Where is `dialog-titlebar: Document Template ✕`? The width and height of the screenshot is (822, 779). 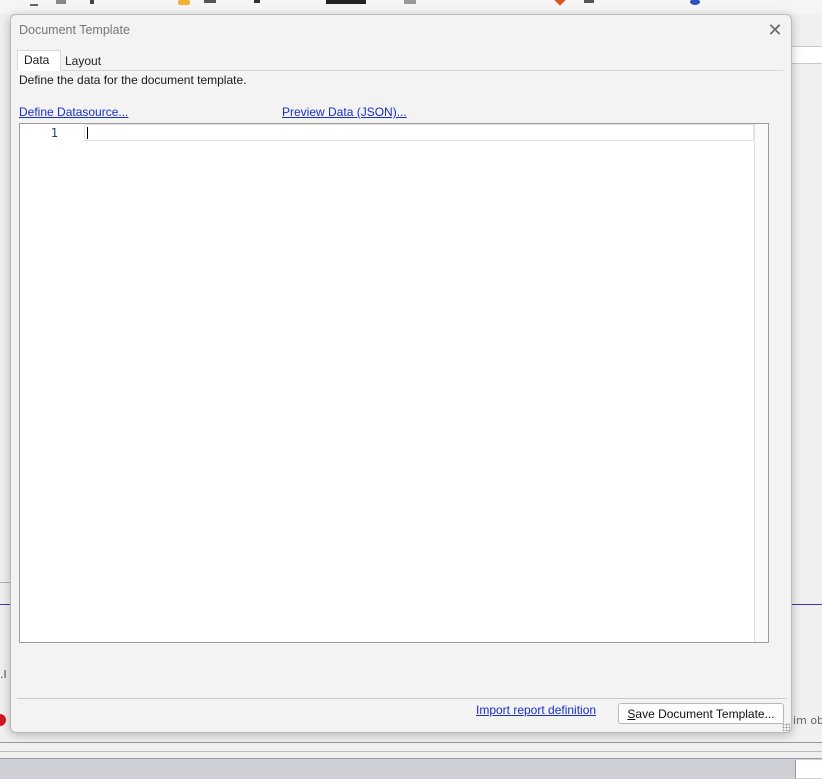
dialog-titlebar: Document Template ✕ is located at coordinates (401, 30).